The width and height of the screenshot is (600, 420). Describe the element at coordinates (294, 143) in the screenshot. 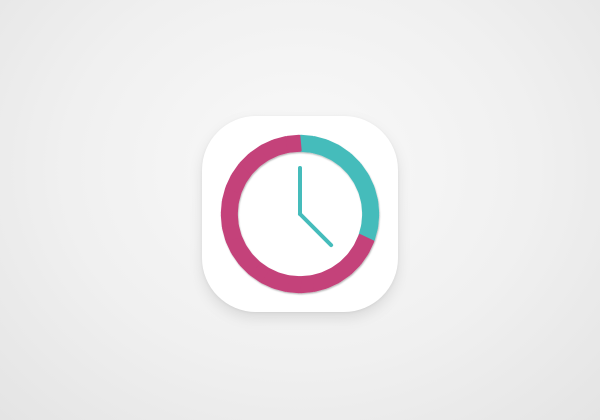

I see `dial-segment-pink` at that location.